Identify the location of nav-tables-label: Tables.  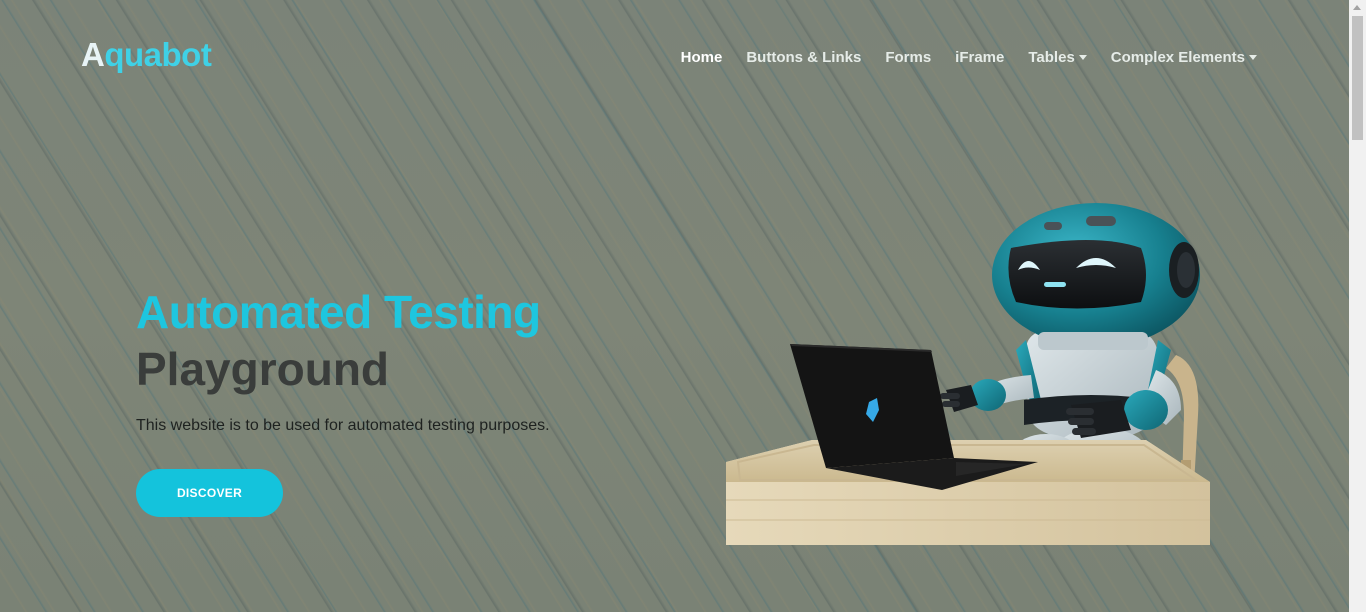
(1051, 57).